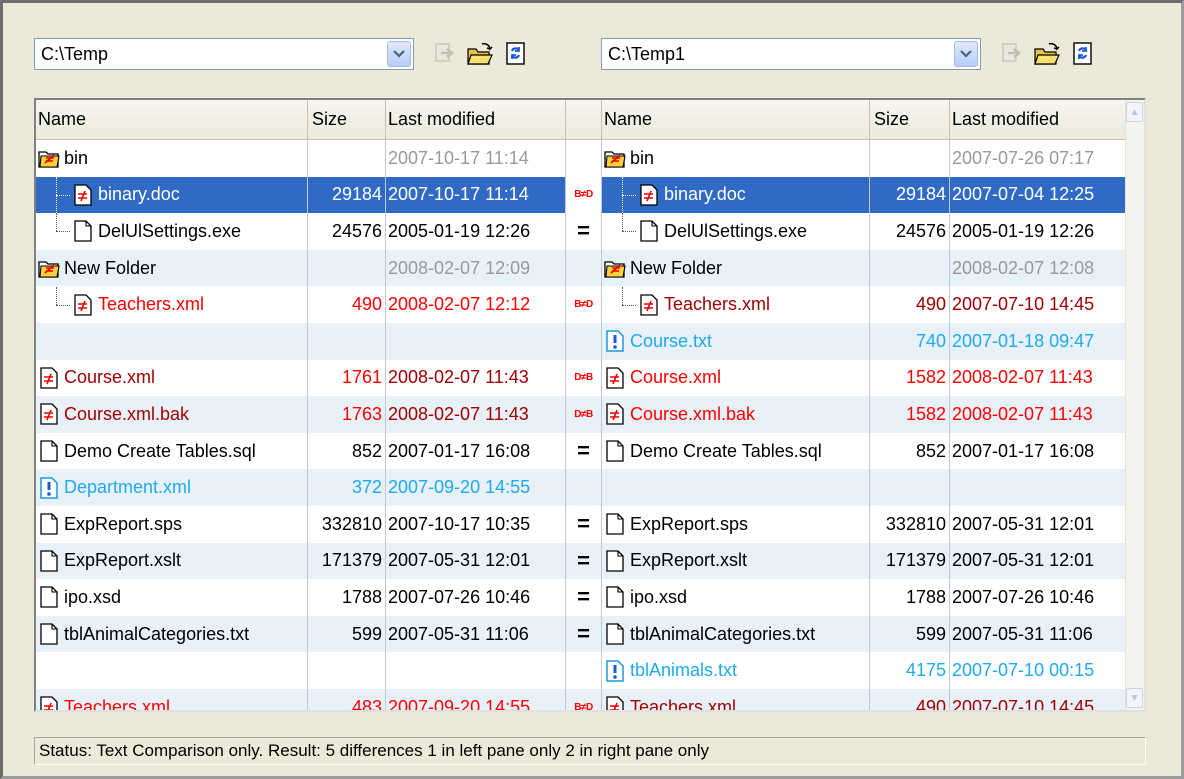  Describe the element at coordinates (172, 268) in the screenshot. I see `left-name-cell: New Folder` at that location.